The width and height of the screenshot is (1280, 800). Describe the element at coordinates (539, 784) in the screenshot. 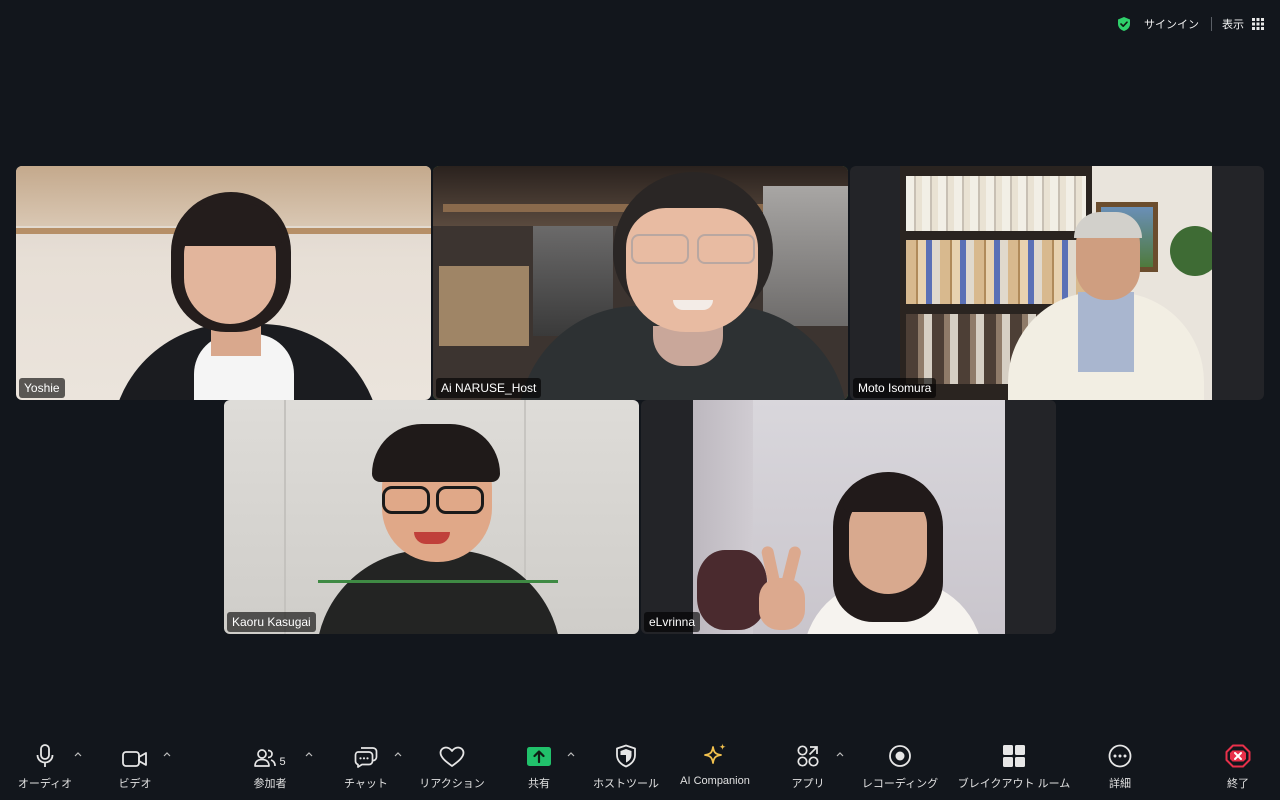

I see `share-label: 共有` at that location.